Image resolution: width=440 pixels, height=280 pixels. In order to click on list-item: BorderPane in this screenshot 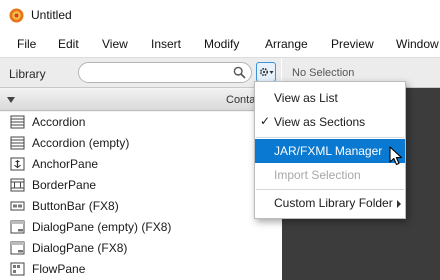, I will do `click(140, 185)`.